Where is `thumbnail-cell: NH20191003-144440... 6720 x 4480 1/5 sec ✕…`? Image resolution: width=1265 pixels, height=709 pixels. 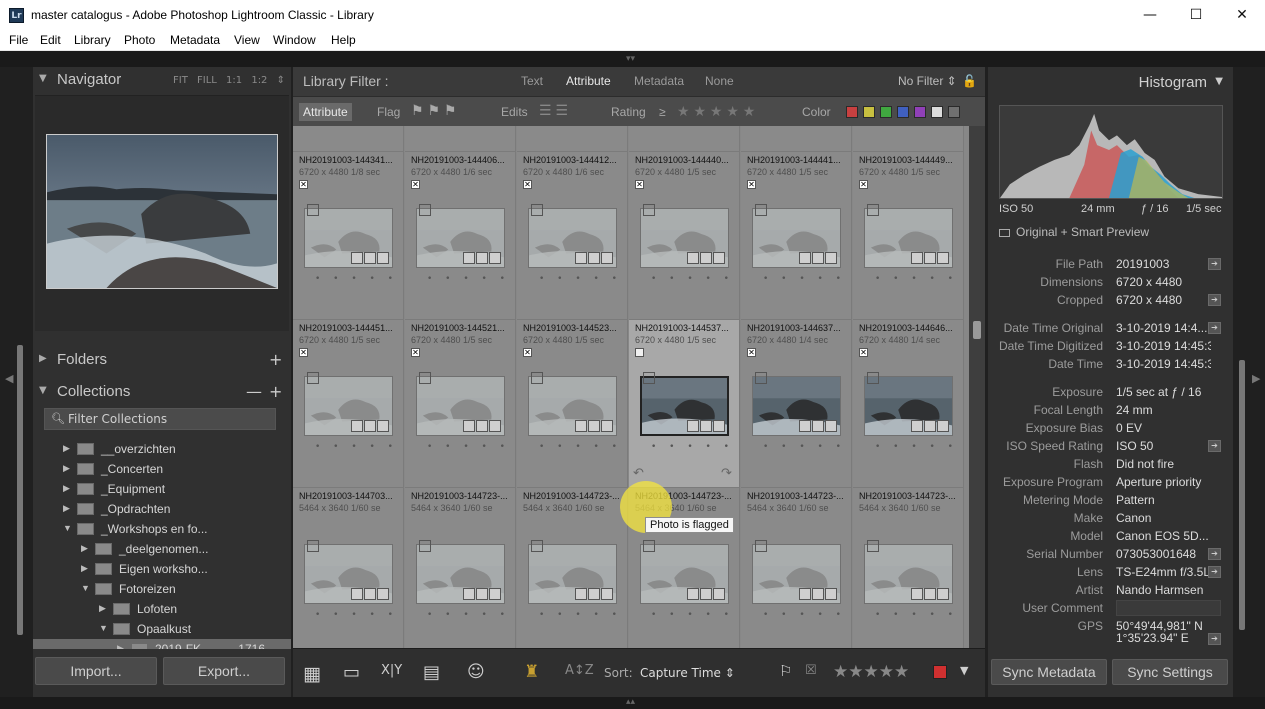
thumbnail-cell: NH20191003-144440... 6720 x 4480 1/5 sec ✕… is located at coordinates (684, 236).